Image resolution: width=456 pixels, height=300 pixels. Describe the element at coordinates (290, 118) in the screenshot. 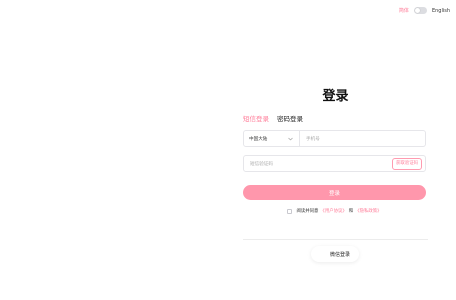

I see `tab-password-login: 密码登录` at that location.